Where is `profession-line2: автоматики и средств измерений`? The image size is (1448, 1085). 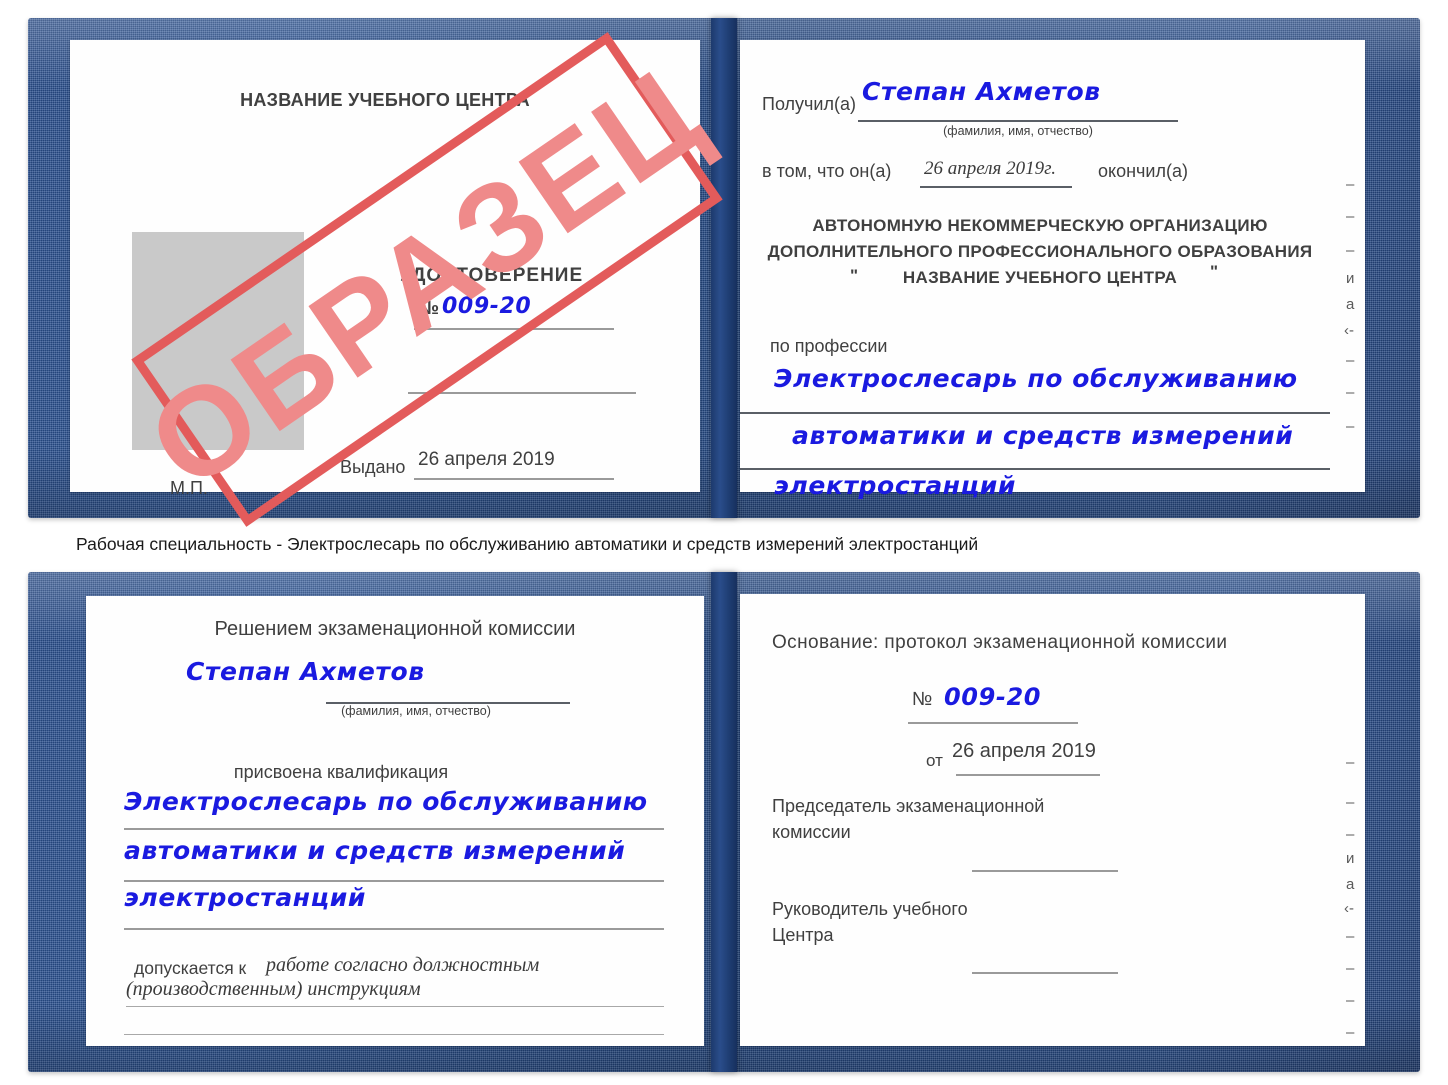 profession-line2: автоматики и средств измерений is located at coordinates (1043, 435).